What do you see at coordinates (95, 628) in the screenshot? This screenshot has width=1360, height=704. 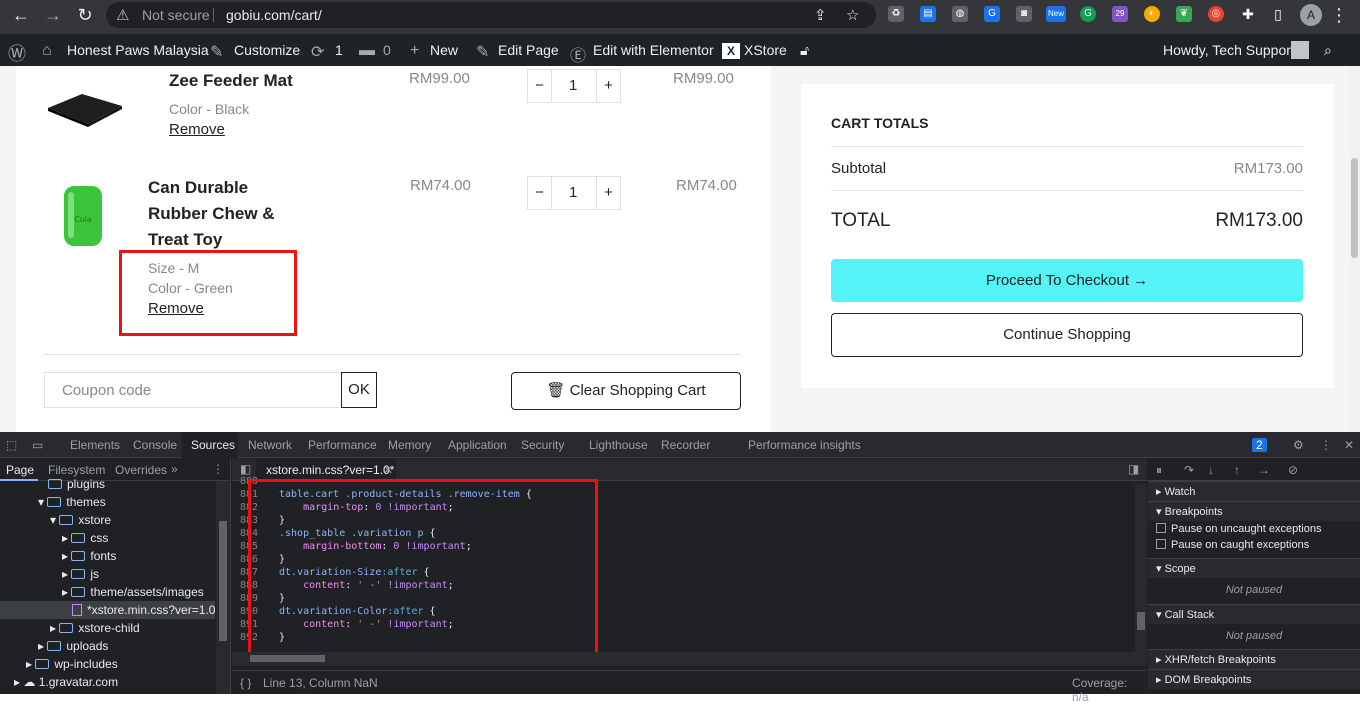 I see `tree-item: ▸ xstore-child` at bounding box center [95, 628].